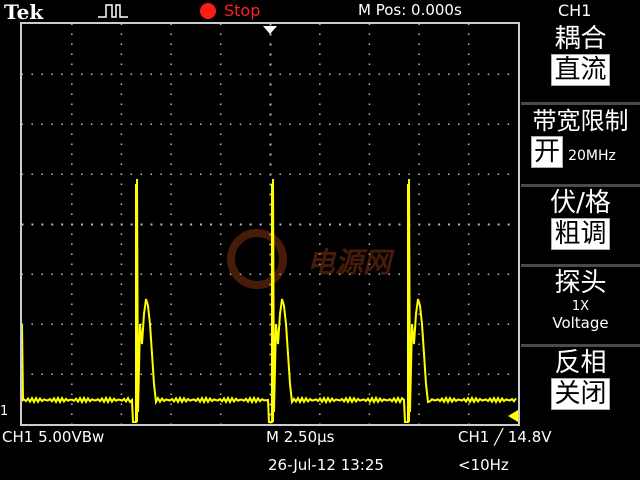 This screenshot has width=640, height=480. What do you see at coordinates (580, 121) in the screenshot?
I see `bandwidth-title: 带宽限制` at bounding box center [580, 121].